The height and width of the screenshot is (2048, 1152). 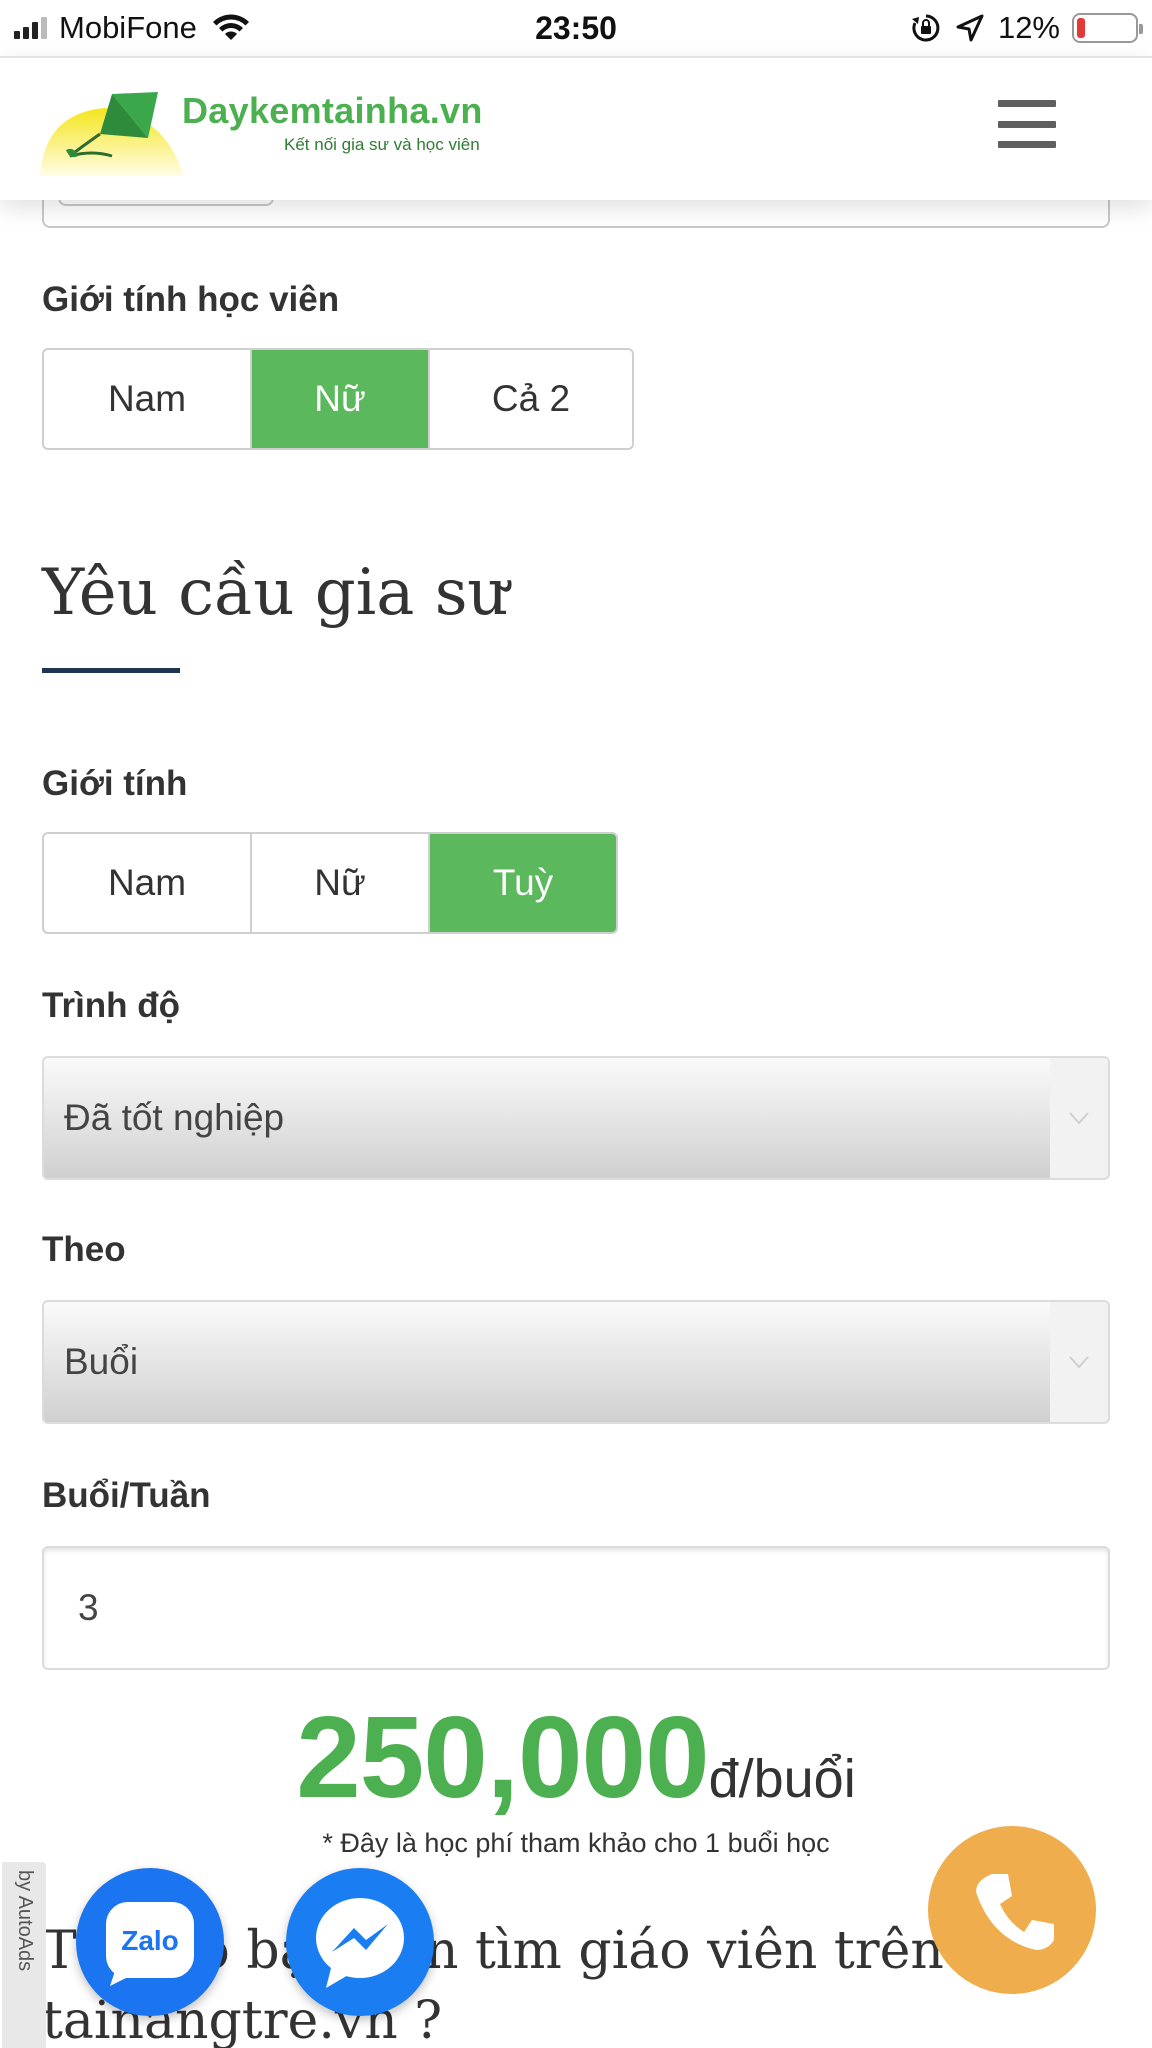 I want to click on price-unit: đ/buổi, so click(x=782, y=1779).